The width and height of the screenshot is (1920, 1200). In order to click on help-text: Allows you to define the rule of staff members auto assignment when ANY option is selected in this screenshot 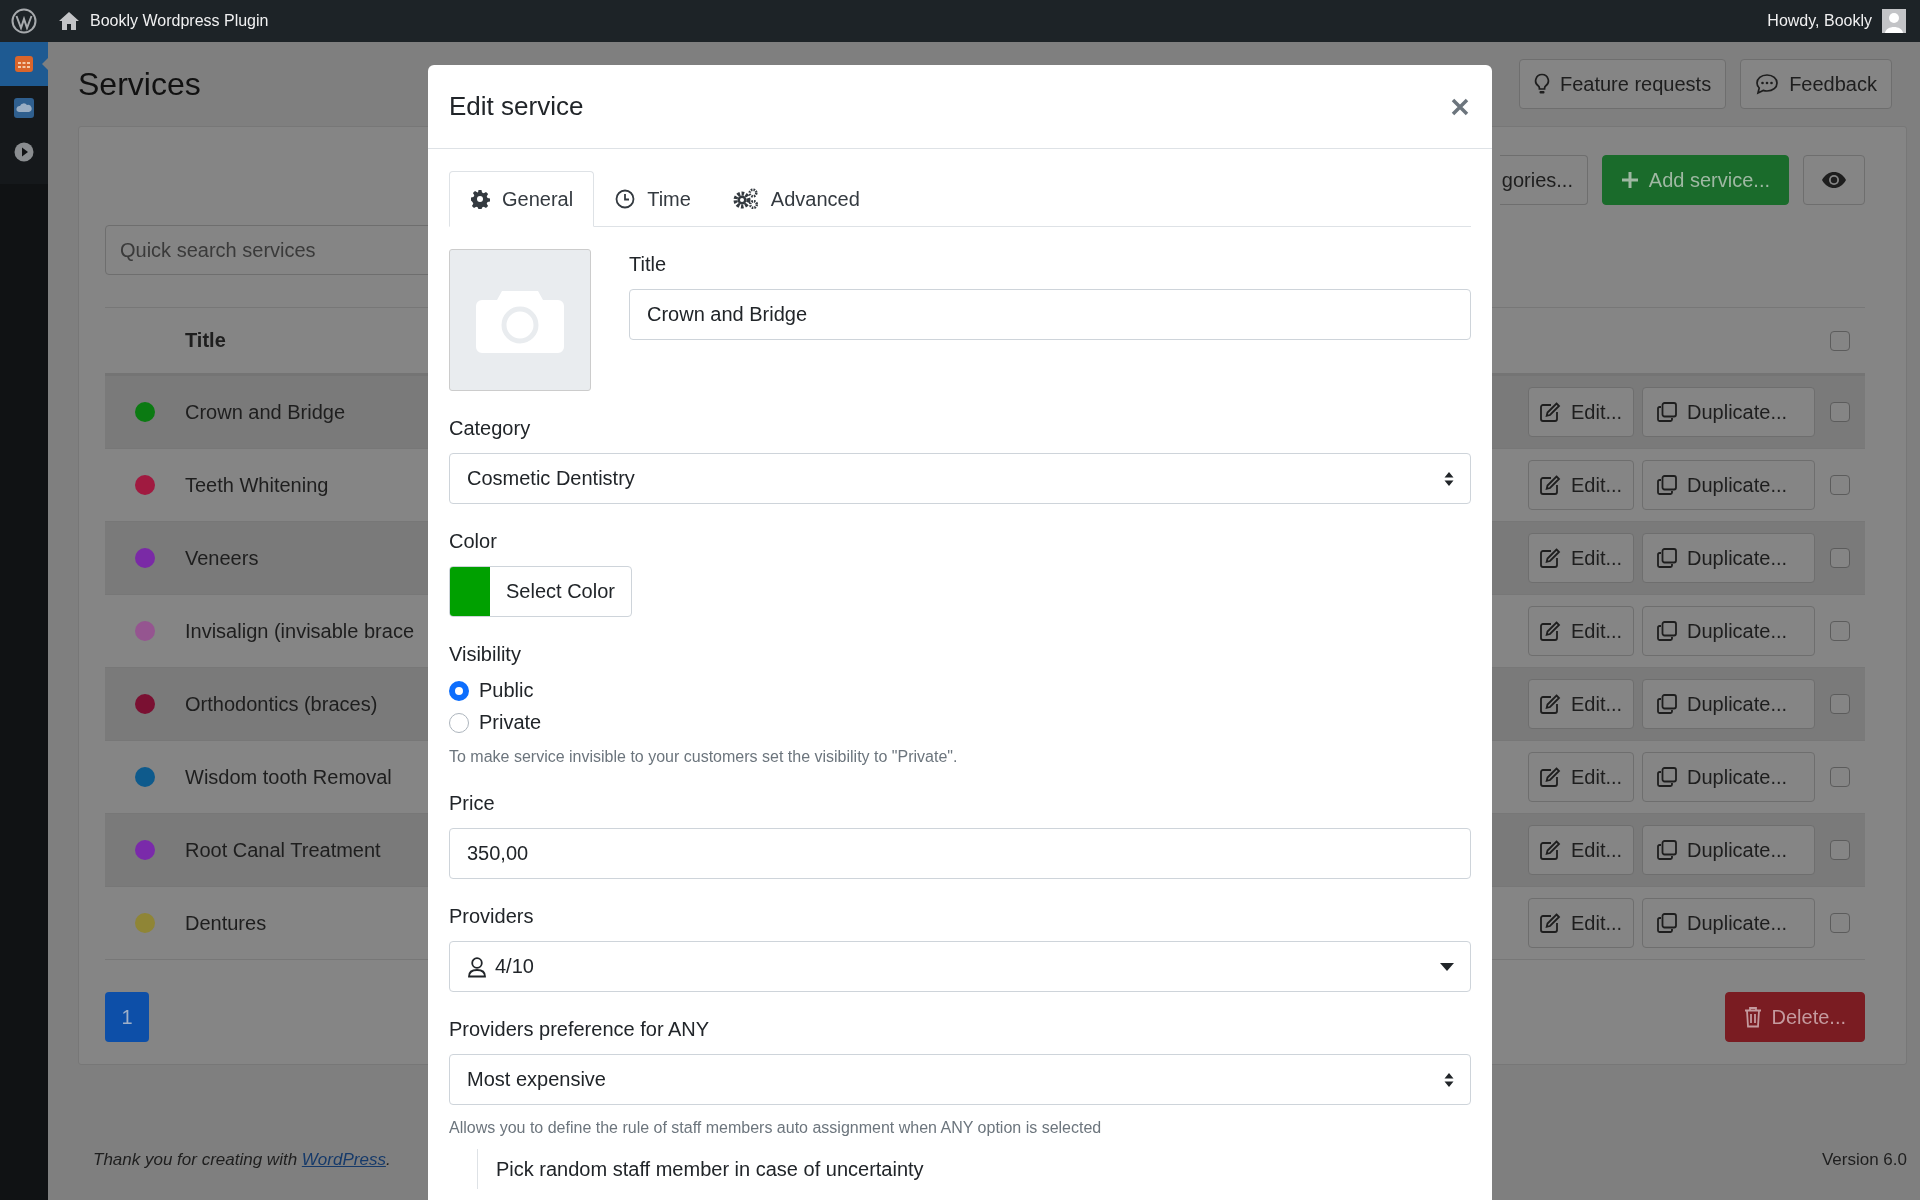, I will do `click(776, 1128)`.